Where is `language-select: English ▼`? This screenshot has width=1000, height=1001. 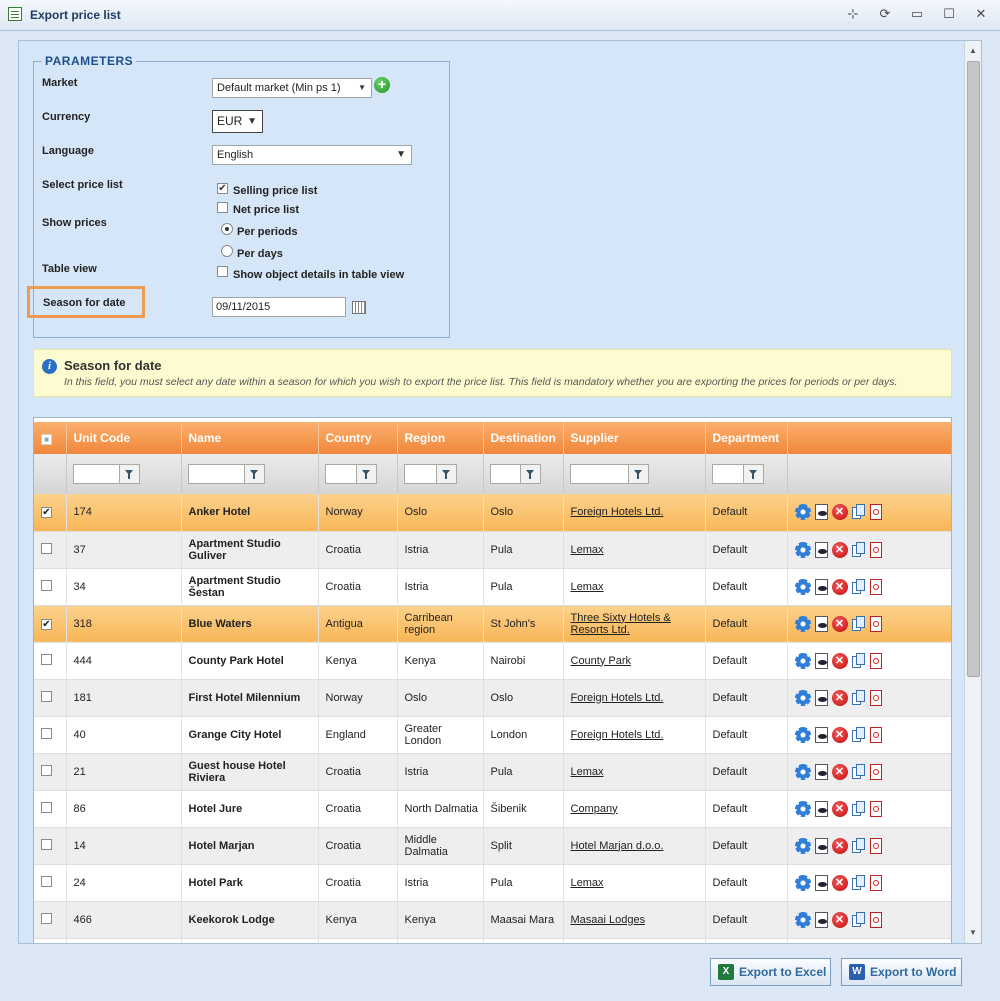
language-select: English ▼ is located at coordinates (312, 155).